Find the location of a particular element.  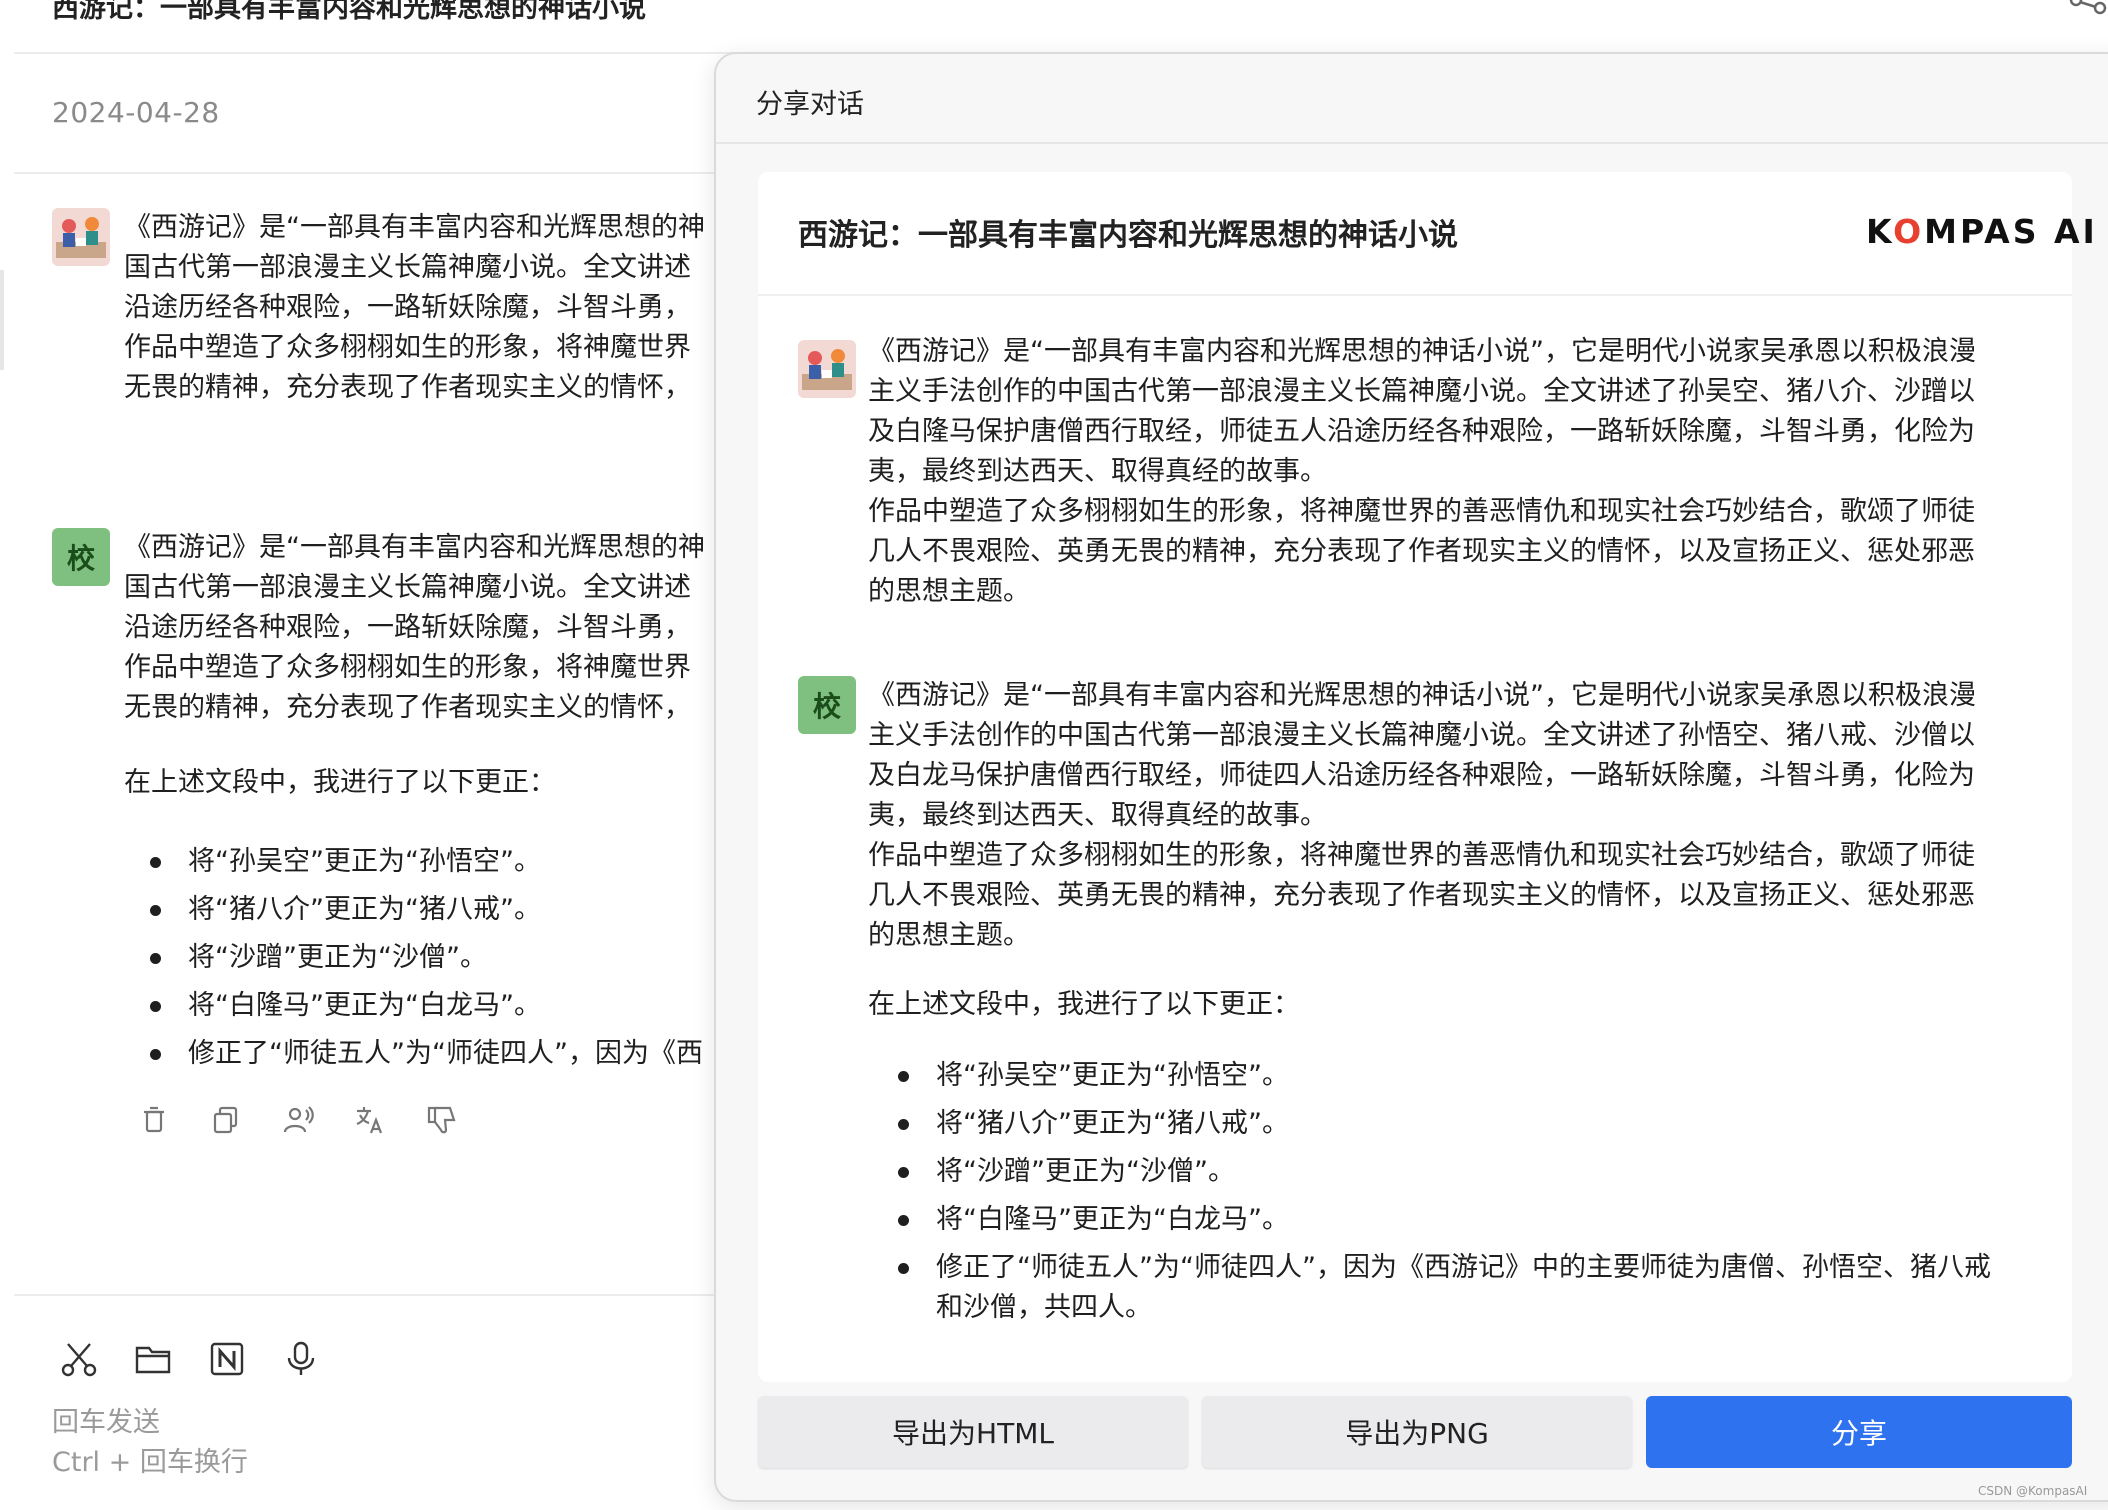

dialog-title: 分享对话 is located at coordinates (810, 104).